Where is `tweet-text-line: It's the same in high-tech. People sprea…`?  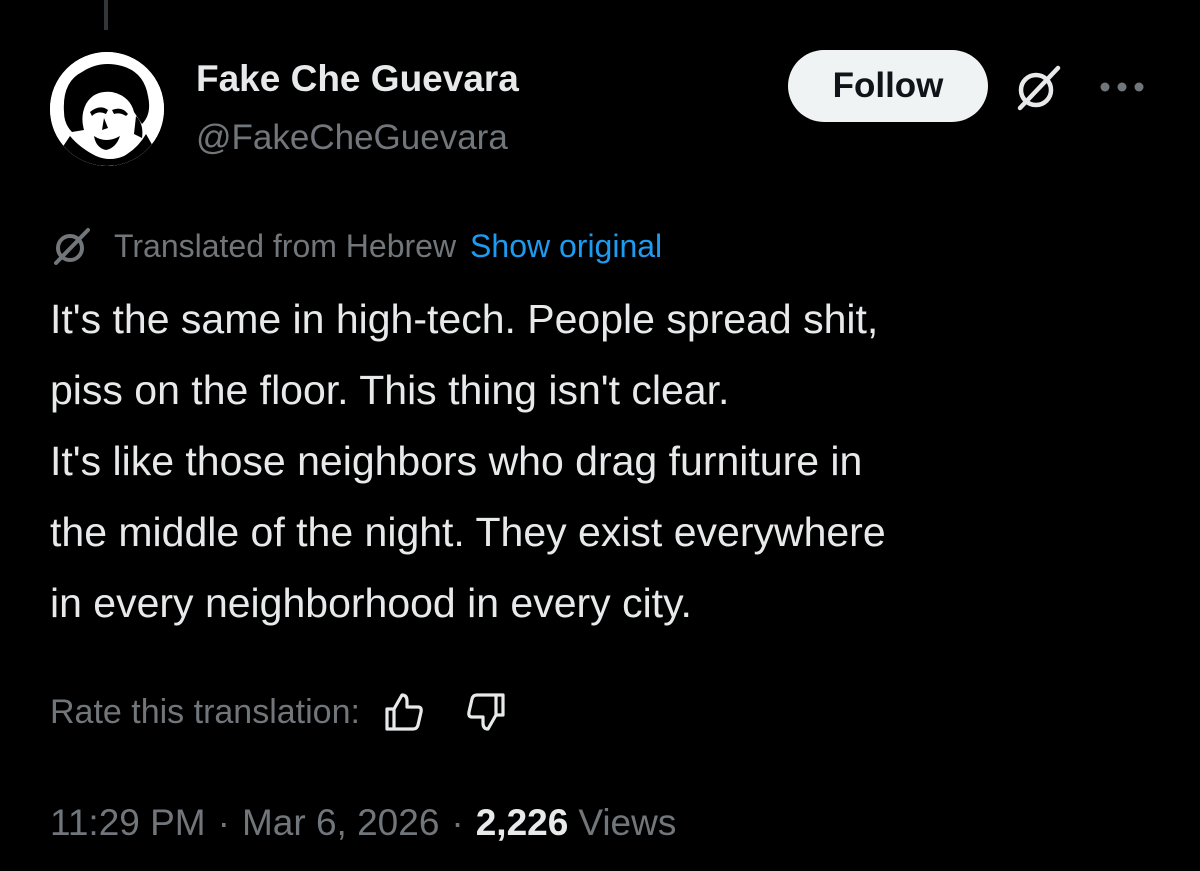
tweet-text-line: It's the same in high-tech. People sprea… is located at coordinates (464, 319).